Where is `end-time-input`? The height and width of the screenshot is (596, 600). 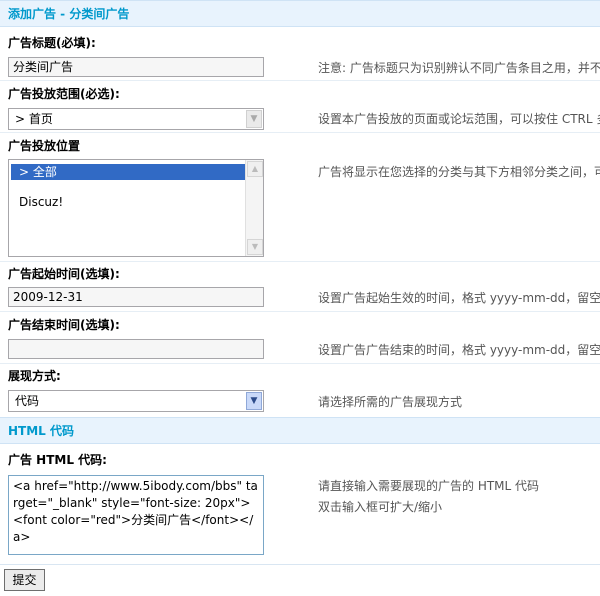 end-time-input is located at coordinates (136, 349).